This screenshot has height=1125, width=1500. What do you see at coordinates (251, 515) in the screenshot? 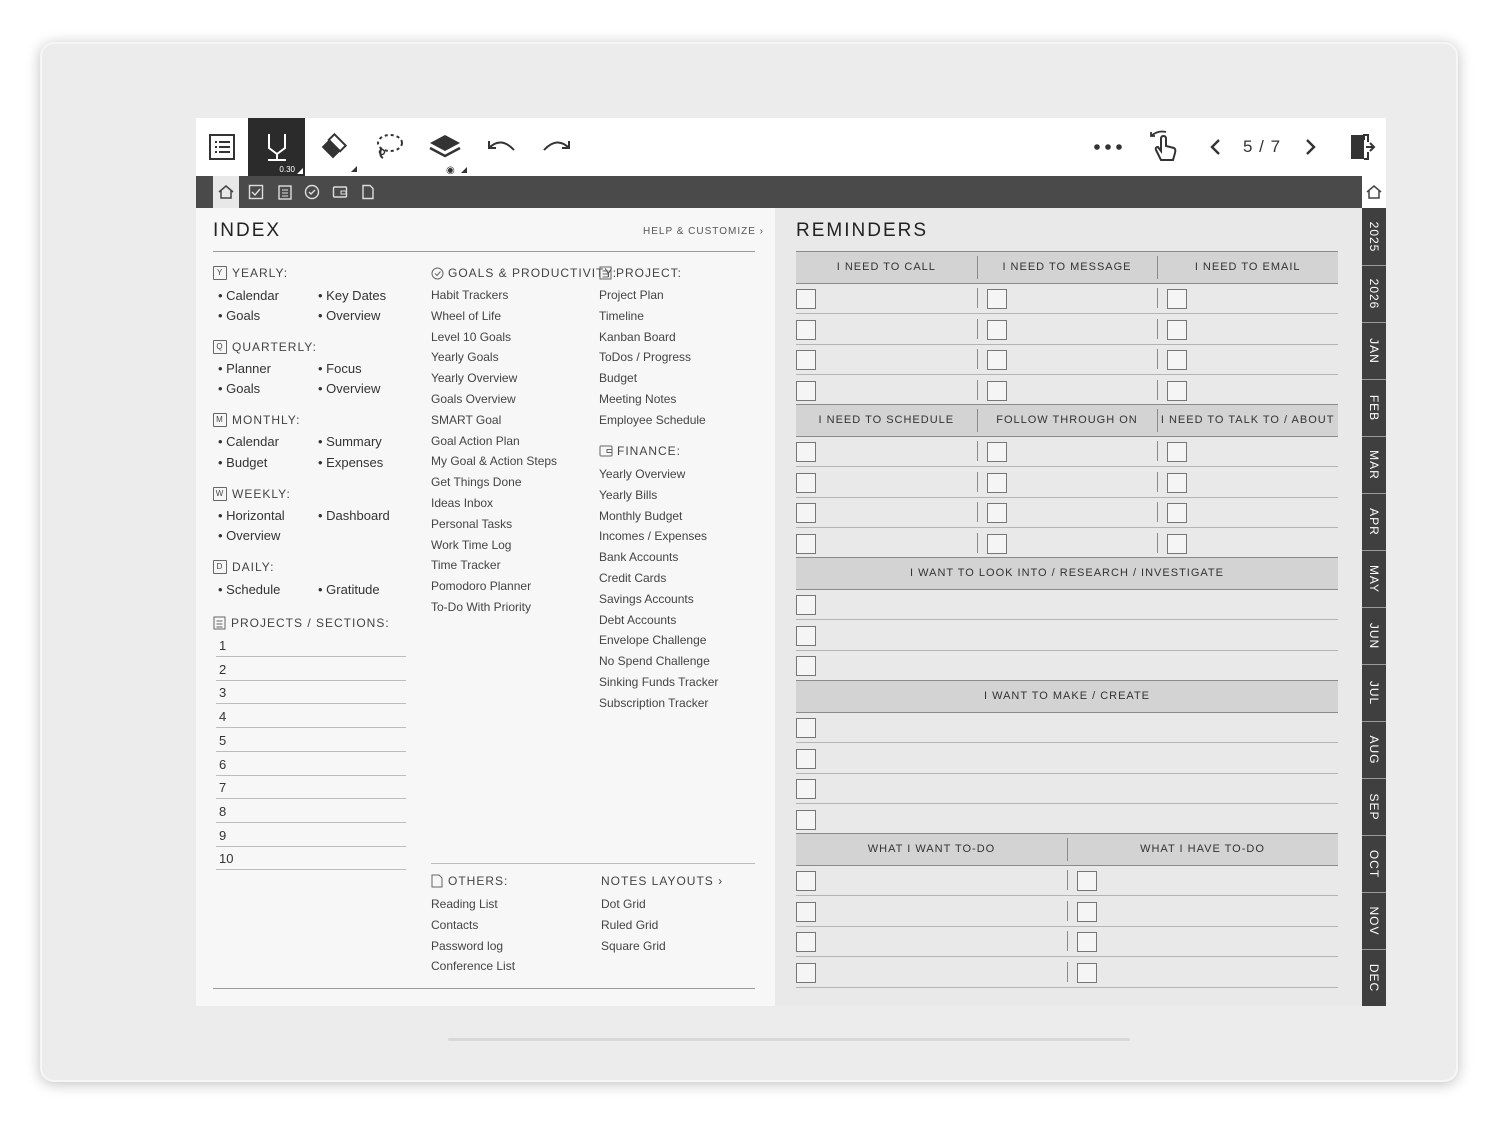
I see `link-weekly-horizontal: • Horizontal` at bounding box center [251, 515].